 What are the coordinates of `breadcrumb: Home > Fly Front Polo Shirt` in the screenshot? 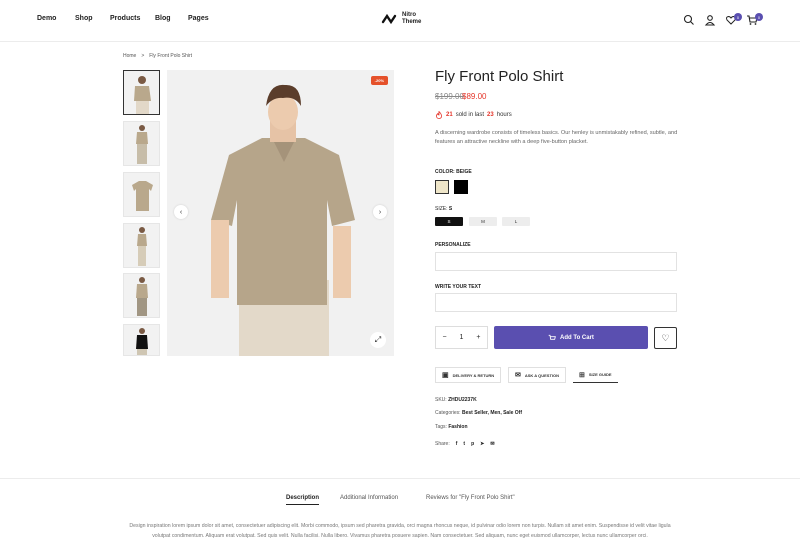 It's located at (157, 56).